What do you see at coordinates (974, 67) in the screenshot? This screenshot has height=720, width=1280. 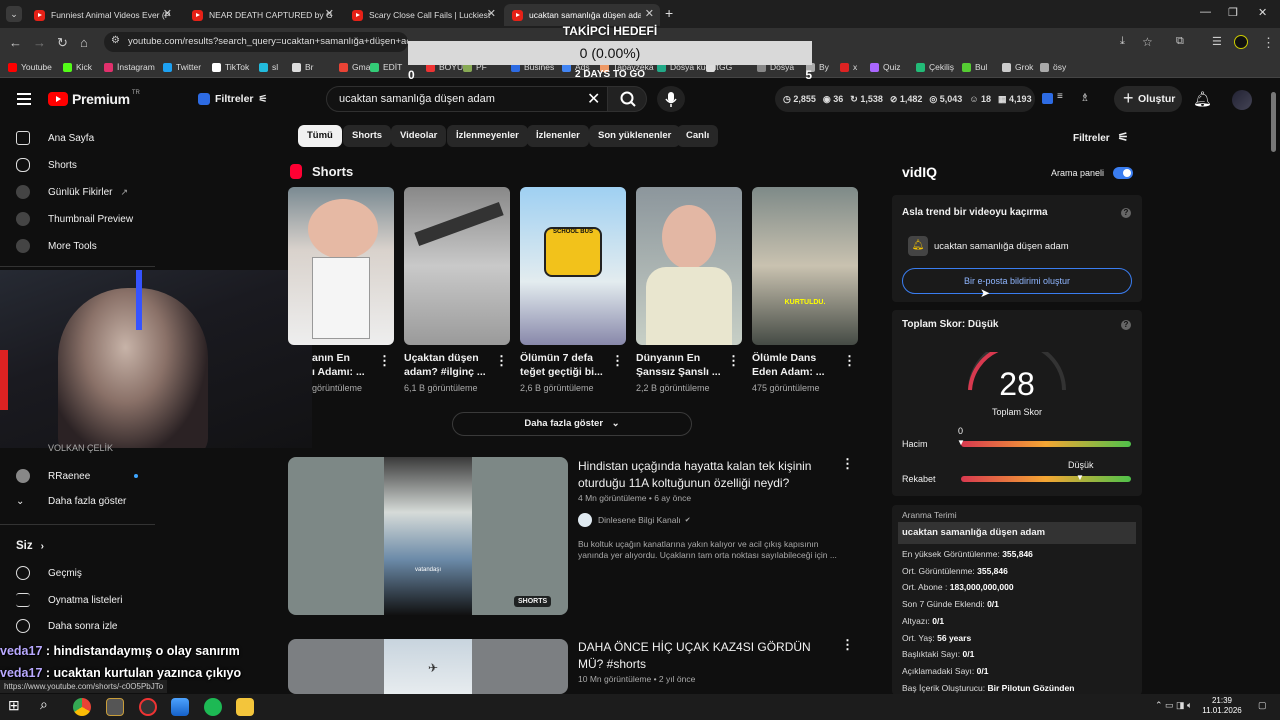 I see `bookmark-item: Bul` at bounding box center [974, 67].